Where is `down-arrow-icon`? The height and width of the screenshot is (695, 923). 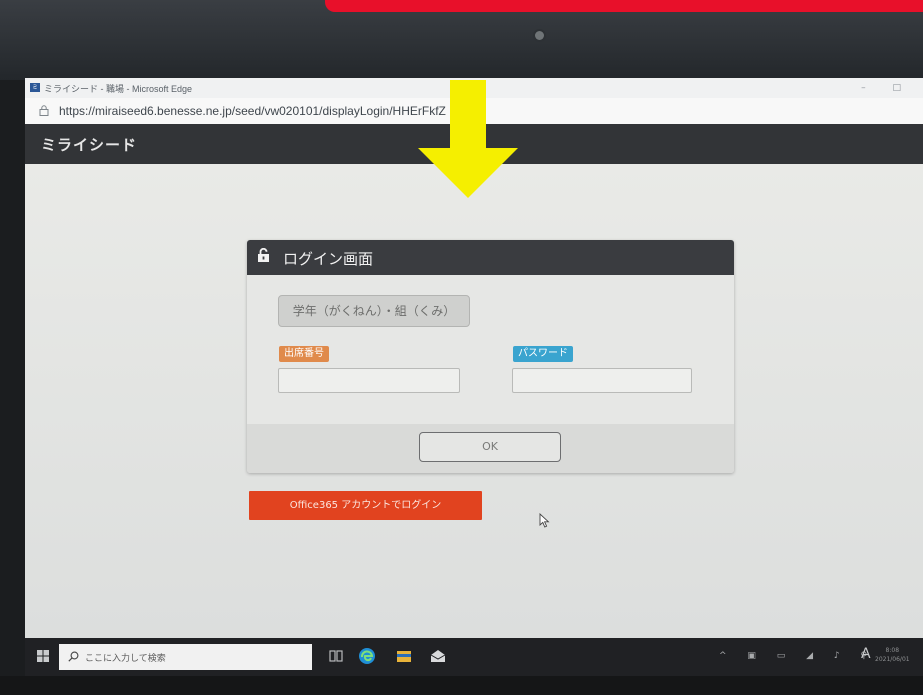
down-arrow-icon is located at coordinates (468, 139).